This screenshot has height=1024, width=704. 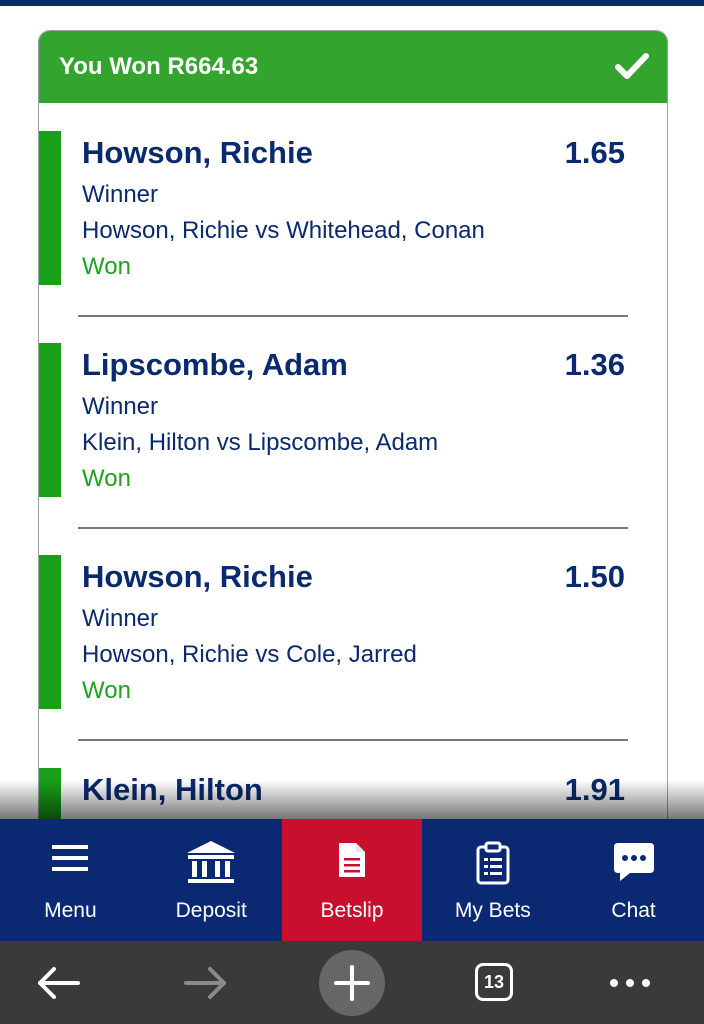 I want to click on nav-label: Menu, so click(x=70, y=910).